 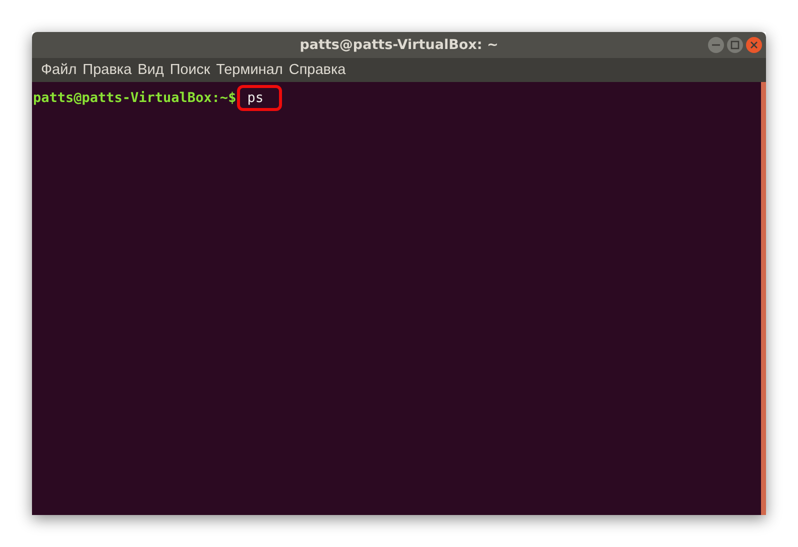 What do you see at coordinates (190, 70) in the screenshot?
I see `menu-item: Поиск` at bounding box center [190, 70].